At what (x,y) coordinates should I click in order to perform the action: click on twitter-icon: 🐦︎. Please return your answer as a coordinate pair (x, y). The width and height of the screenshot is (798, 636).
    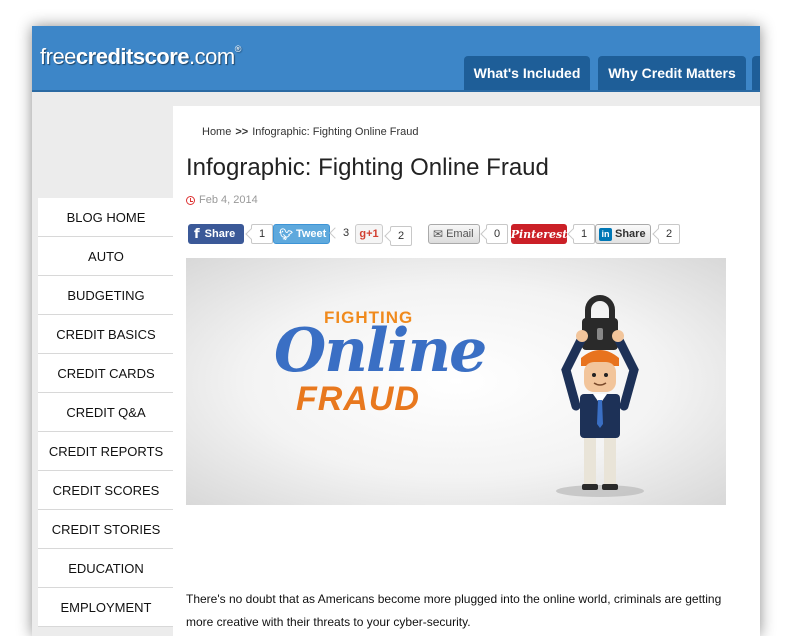
    Looking at the image, I should click on (286, 234).